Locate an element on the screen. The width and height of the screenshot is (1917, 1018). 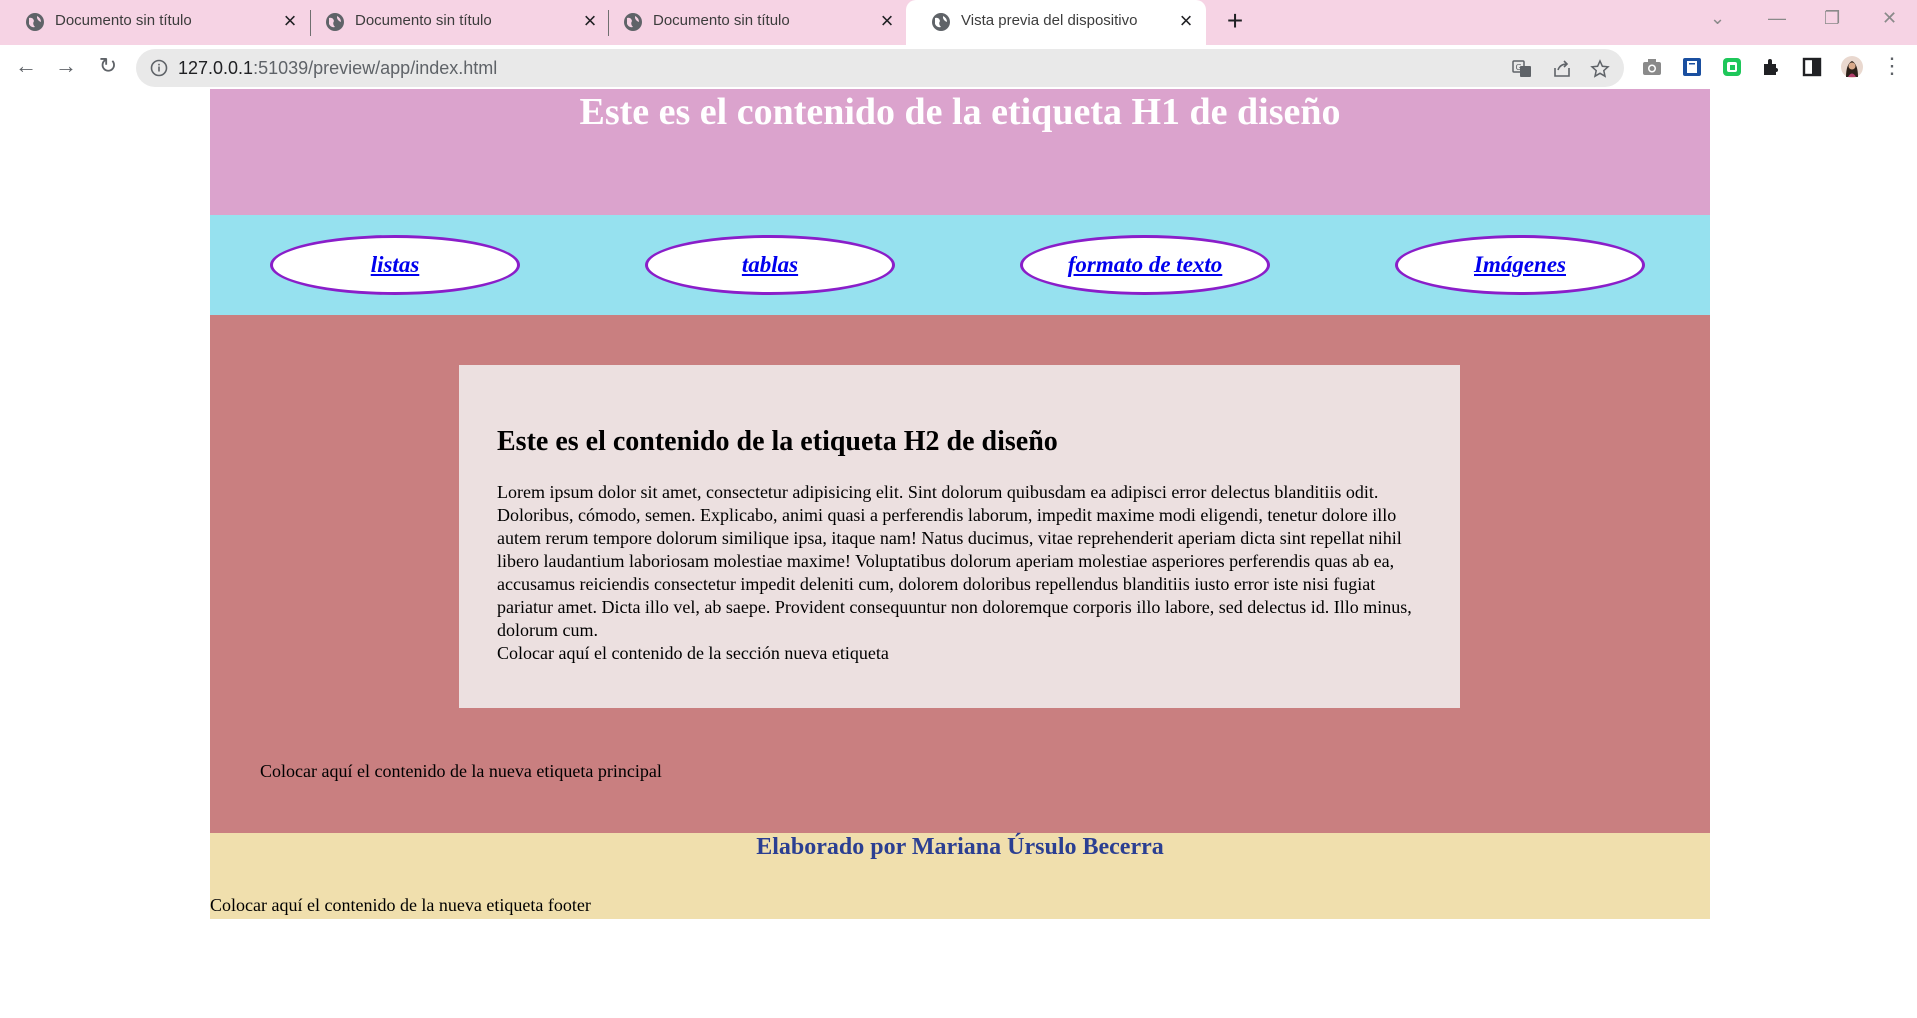
nav-link-imagenes: Imágenes is located at coordinates (1520, 264).